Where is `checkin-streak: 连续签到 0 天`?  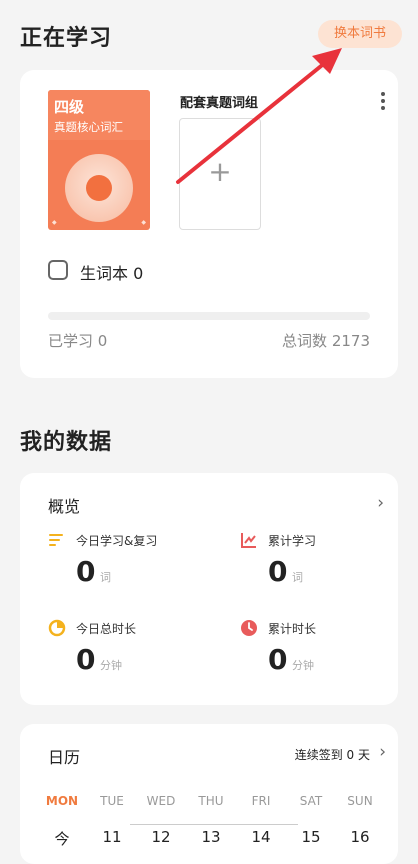
checkin-streak: 连续签到 0 天 is located at coordinates (332, 754).